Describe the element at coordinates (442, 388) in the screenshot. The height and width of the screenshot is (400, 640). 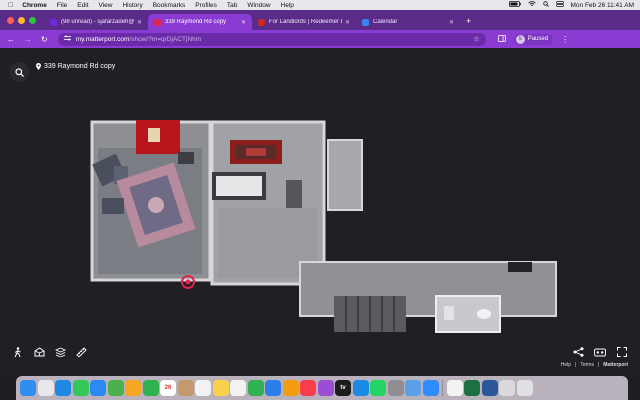
I see `dock-separator` at that location.